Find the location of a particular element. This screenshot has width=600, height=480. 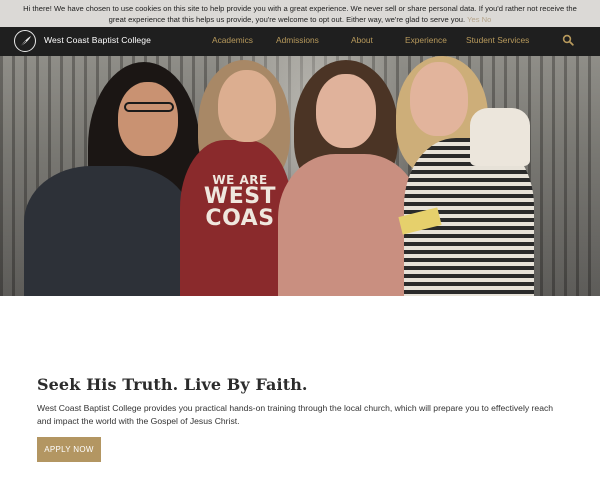

page-headline: Seek His Truth. Live By Faith. is located at coordinates (172, 384).